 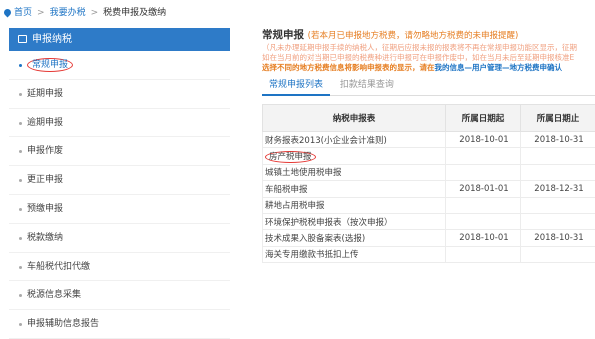 What do you see at coordinates (483, 118) in the screenshot?
I see `column-header: 所属日期起` at bounding box center [483, 118].